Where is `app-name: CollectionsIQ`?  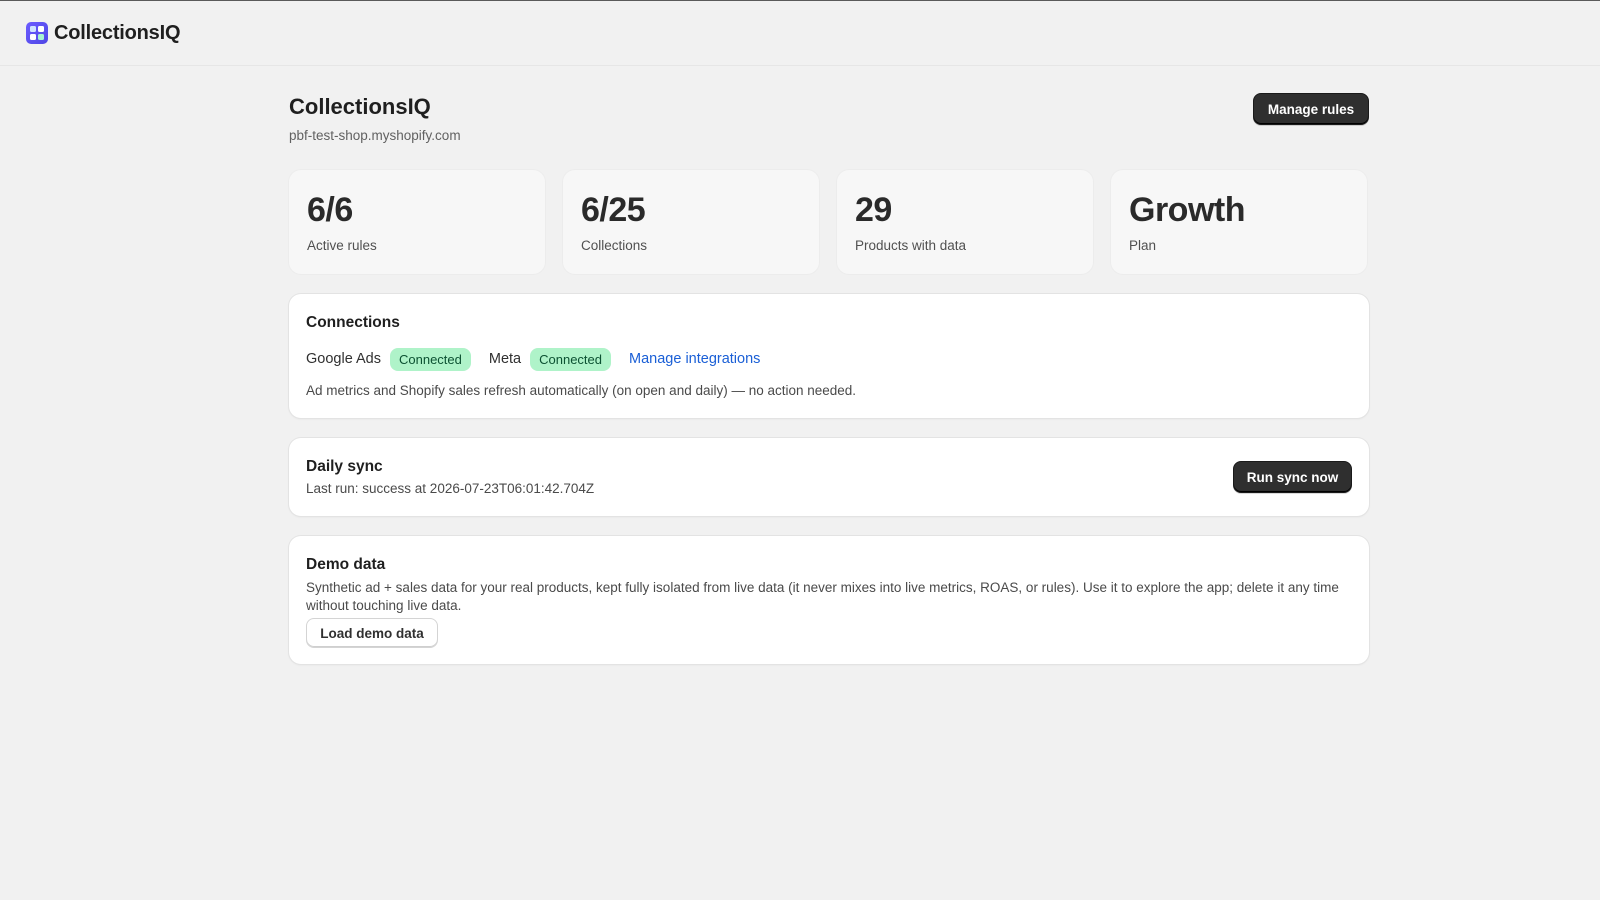
app-name: CollectionsIQ is located at coordinates (117, 32).